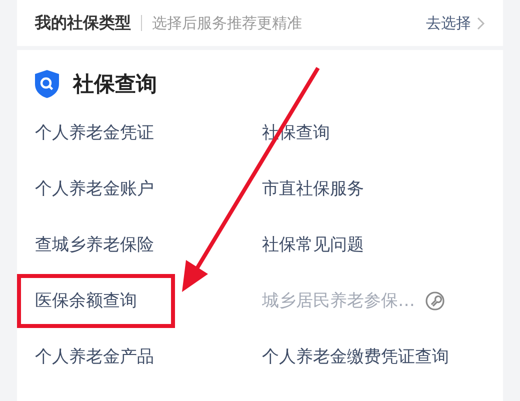 The height and width of the screenshot is (401, 520). Describe the element at coordinates (94, 357) in the screenshot. I see `service-link: 个人养老金产品` at that location.